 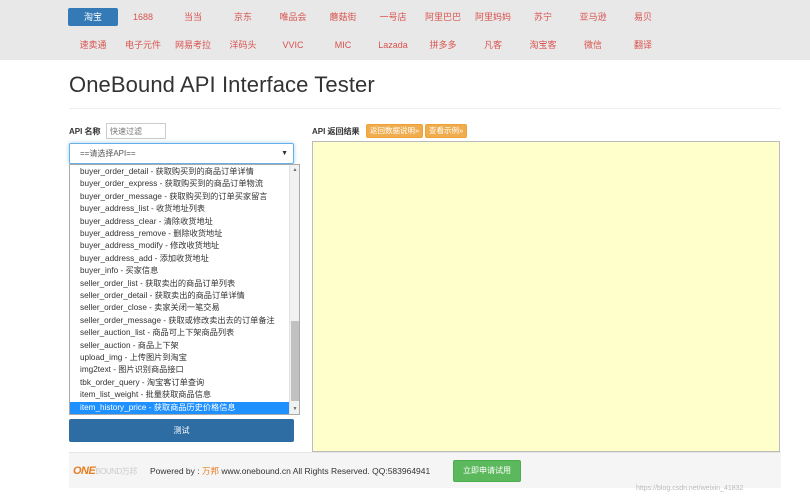 I want to click on nav-item: 洋码头, so click(x=243, y=45).